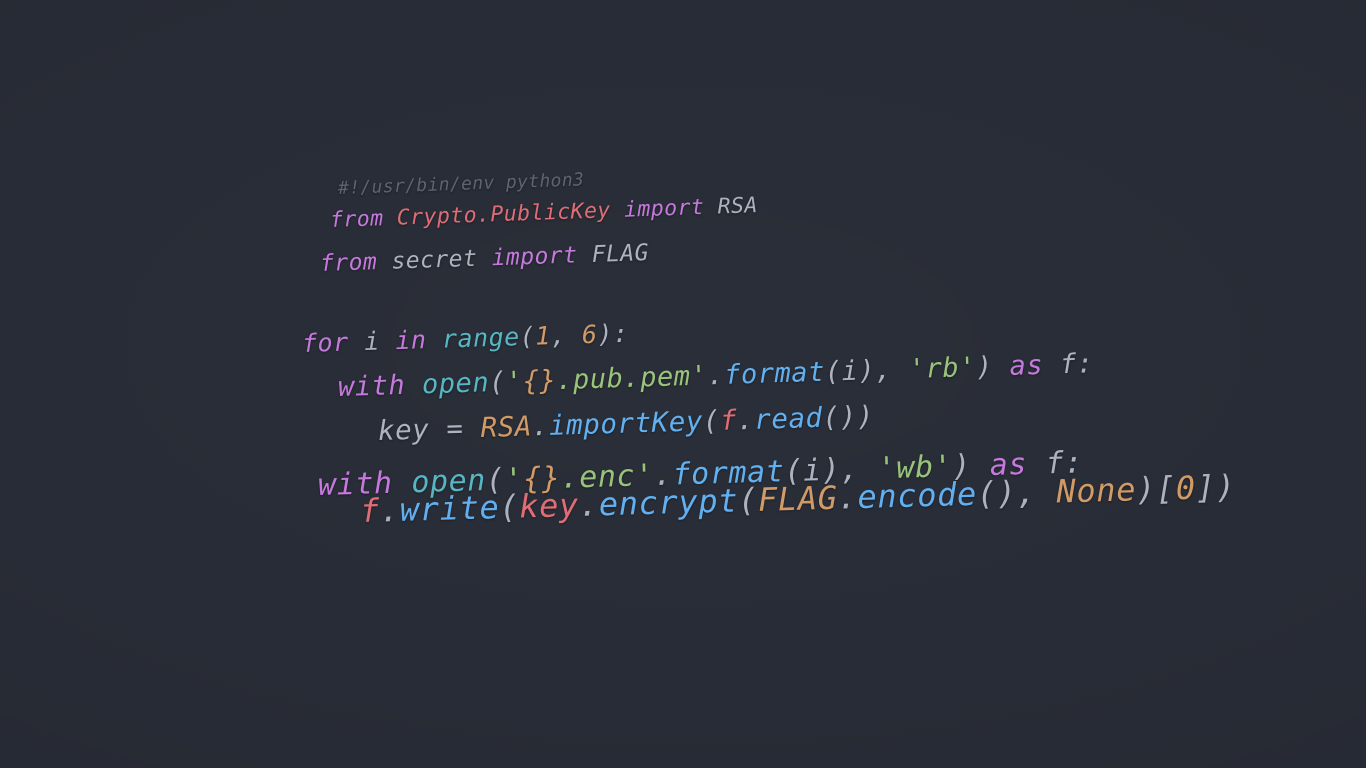 The height and width of the screenshot is (768, 1366). I want to click on code-token: )[, so click(1156, 489).